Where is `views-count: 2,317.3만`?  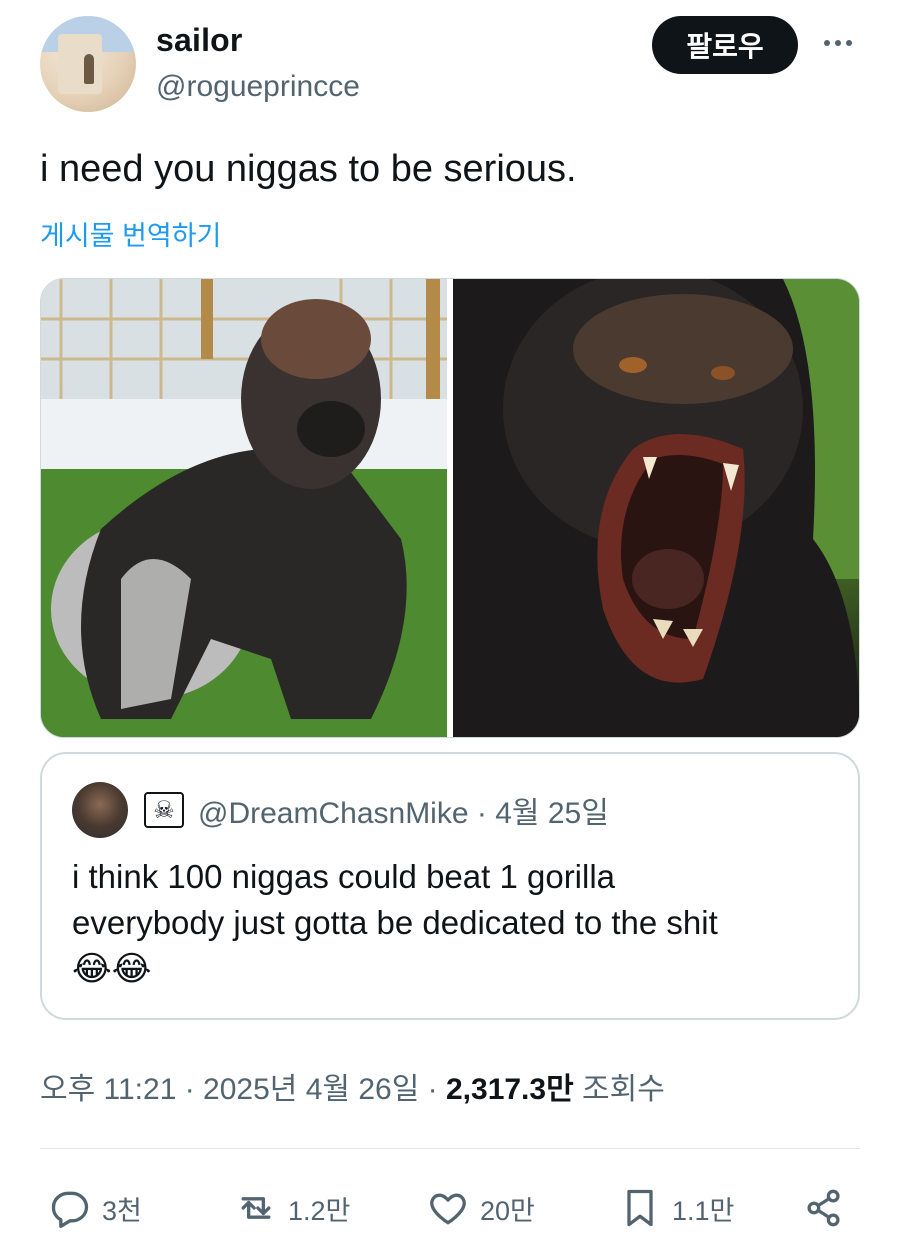
views-count: 2,317.3만 is located at coordinates (510, 1089).